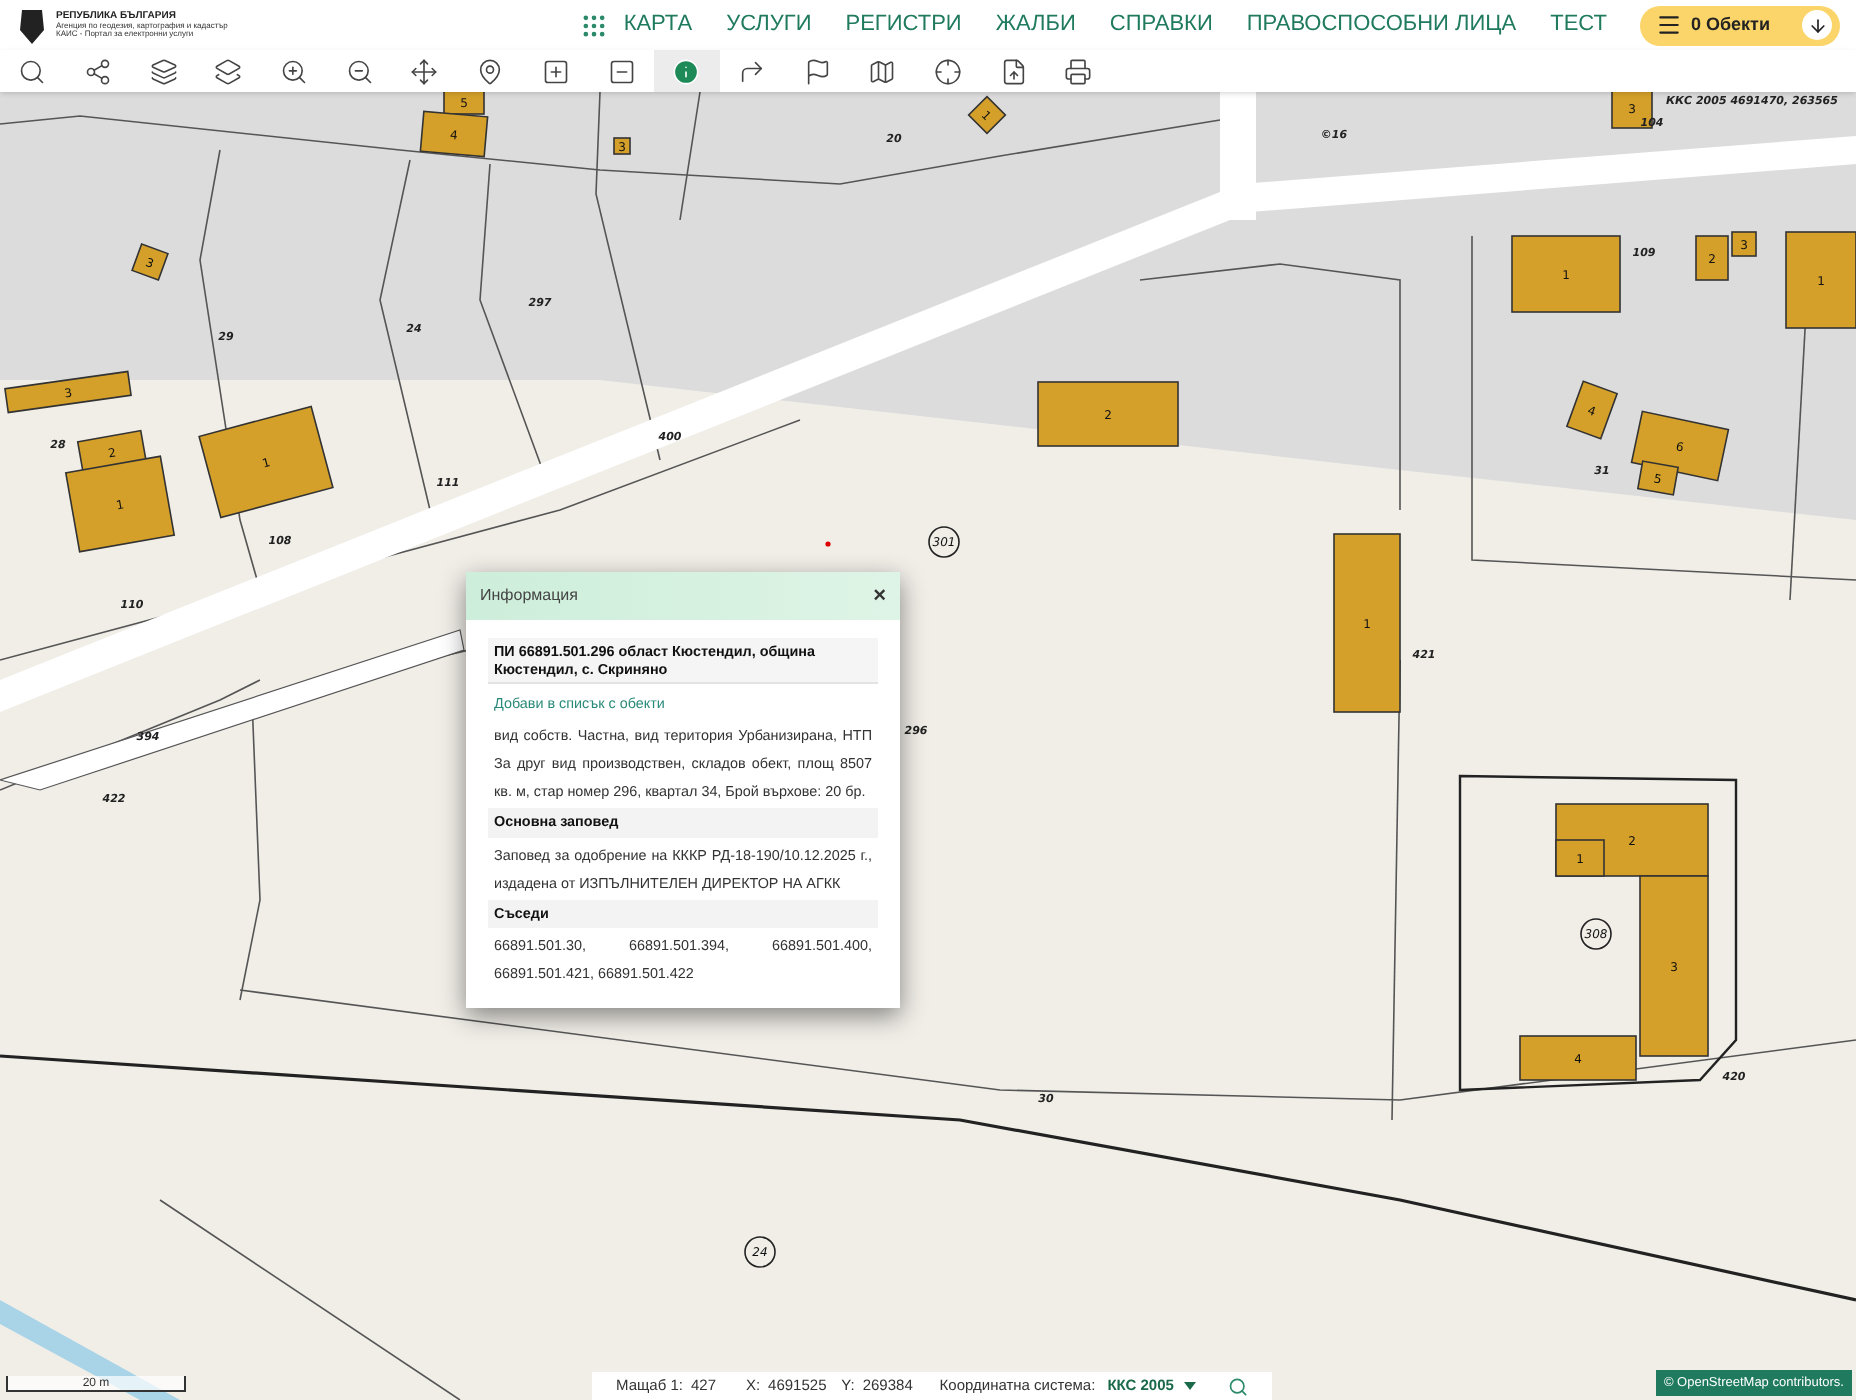 Image resolution: width=1856 pixels, height=1400 pixels. What do you see at coordinates (1035, 25) in the screenshot?
I see `nav-link: ЖАЛБИ` at bounding box center [1035, 25].